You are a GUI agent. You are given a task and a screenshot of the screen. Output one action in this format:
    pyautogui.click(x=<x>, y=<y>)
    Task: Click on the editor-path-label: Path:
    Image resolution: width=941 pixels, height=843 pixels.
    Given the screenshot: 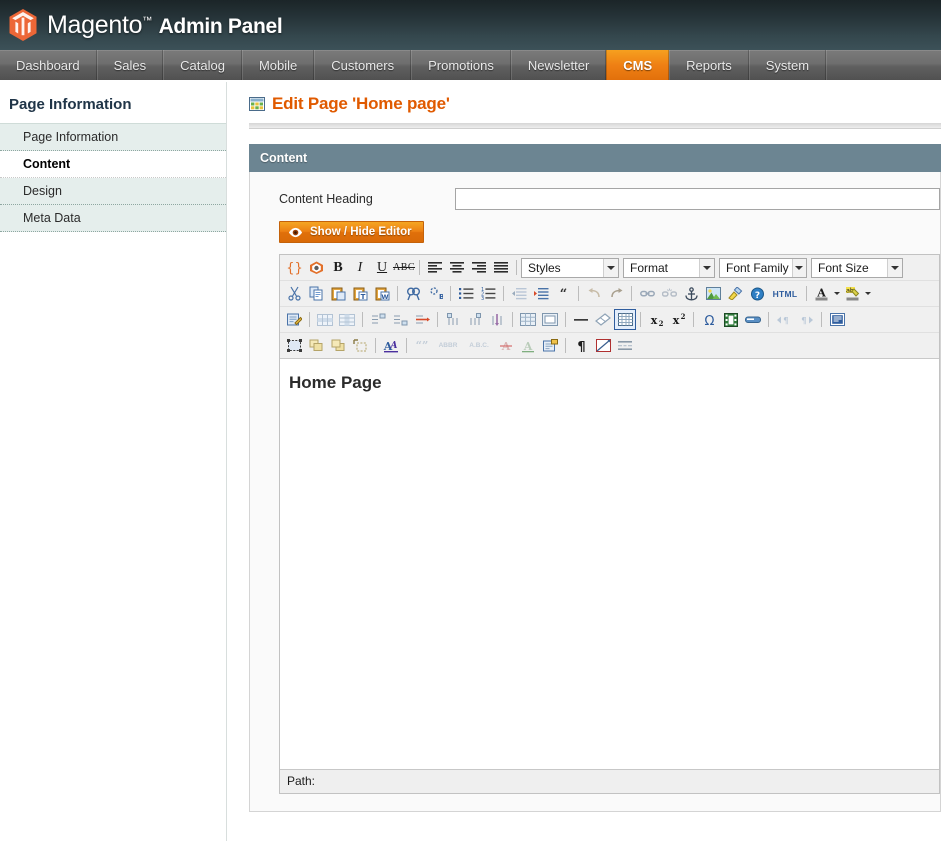 What is the action you would take?
    pyautogui.click(x=301, y=781)
    